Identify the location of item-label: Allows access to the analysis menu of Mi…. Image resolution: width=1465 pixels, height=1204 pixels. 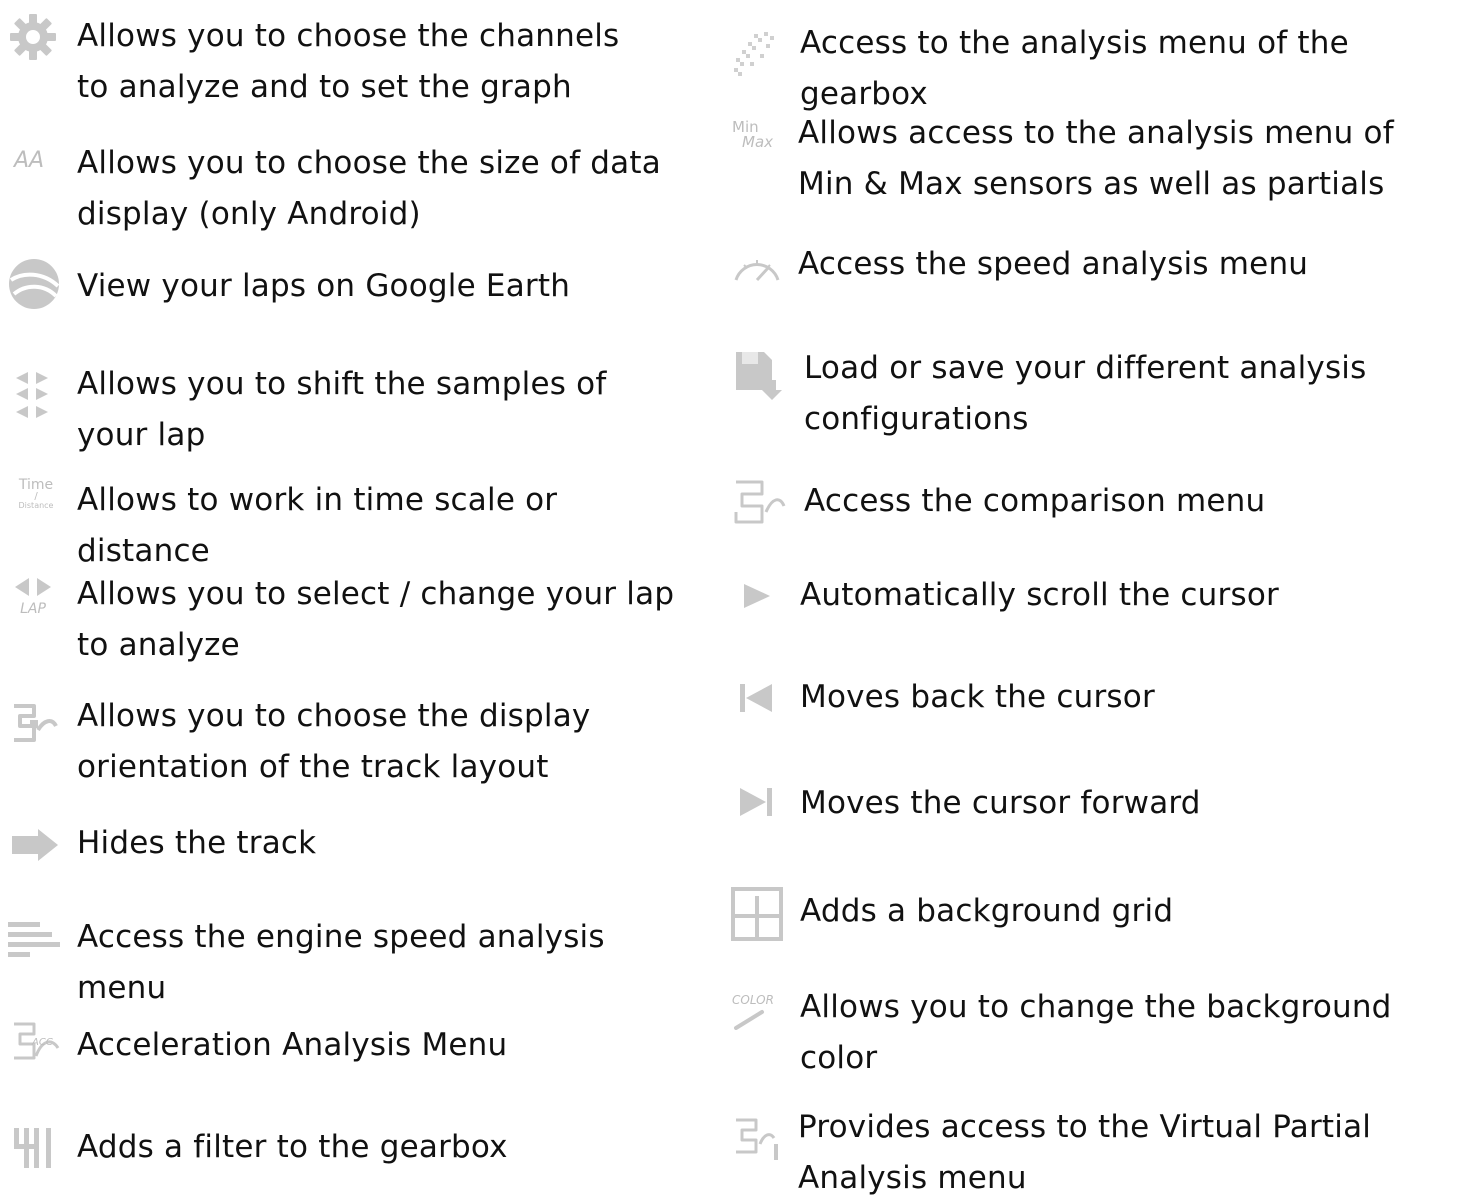
(1096, 158).